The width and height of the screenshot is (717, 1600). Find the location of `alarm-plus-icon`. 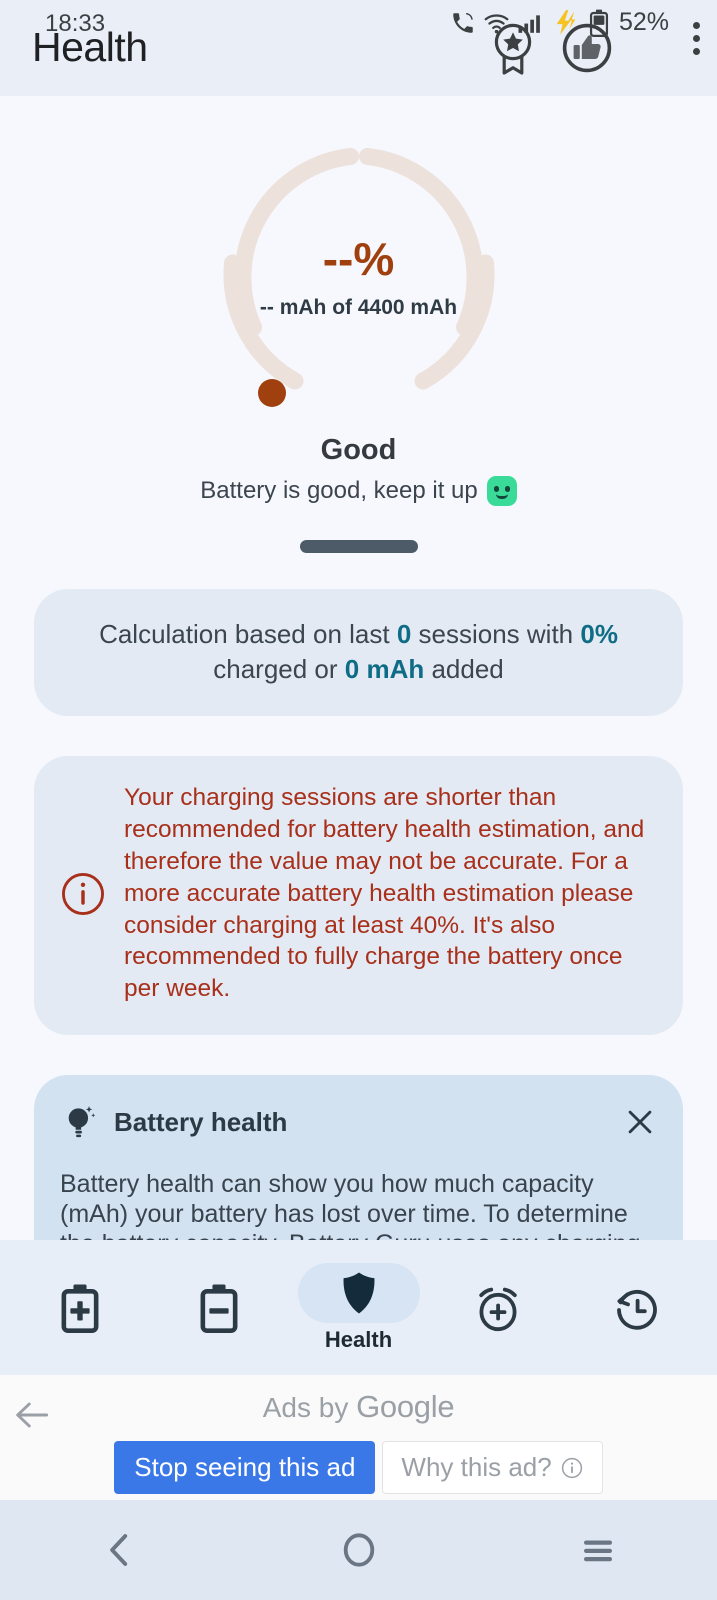

alarm-plus-icon is located at coordinates (498, 1309).